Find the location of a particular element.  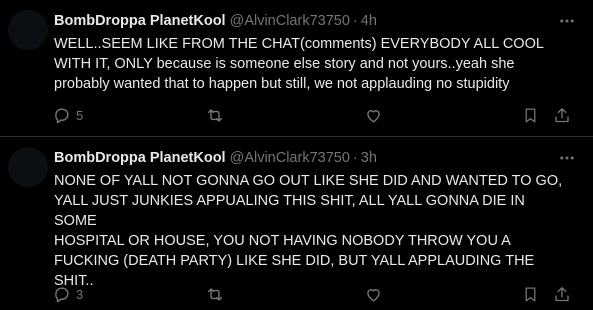

tweet-actions: 3 is located at coordinates (296, 294).